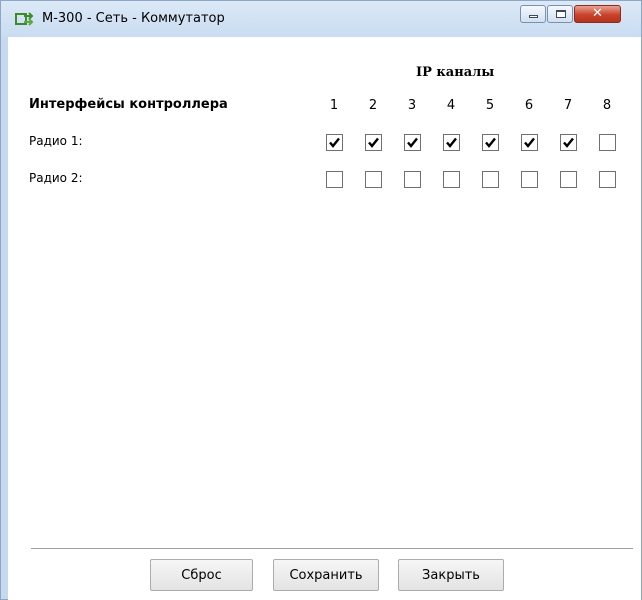  I want to click on channel-number-2: 2, so click(373, 105).